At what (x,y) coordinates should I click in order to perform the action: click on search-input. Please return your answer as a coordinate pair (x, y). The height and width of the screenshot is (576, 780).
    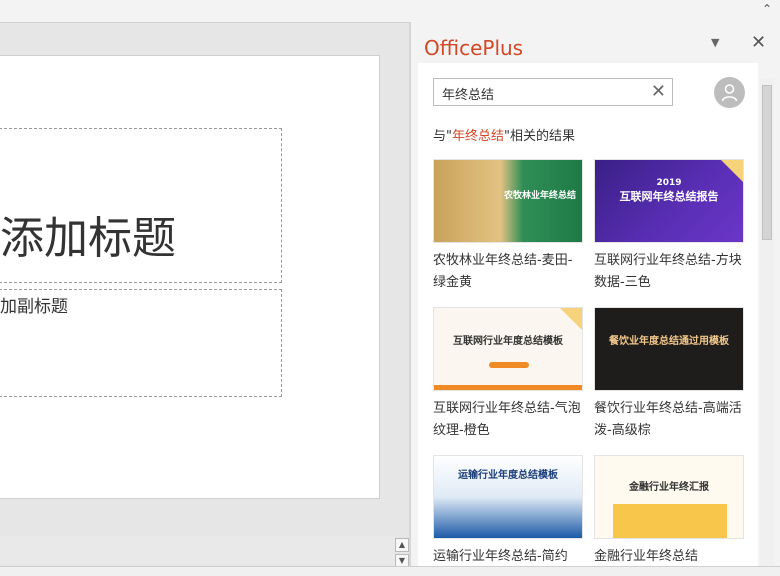
    Looking at the image, I should click on (542, 93).